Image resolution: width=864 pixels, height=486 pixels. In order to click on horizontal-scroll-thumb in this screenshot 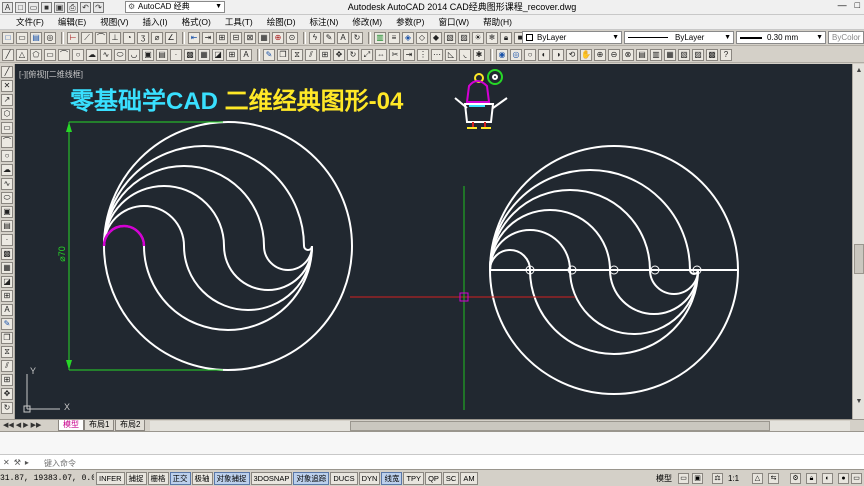, I will do `click(560, 426)`.